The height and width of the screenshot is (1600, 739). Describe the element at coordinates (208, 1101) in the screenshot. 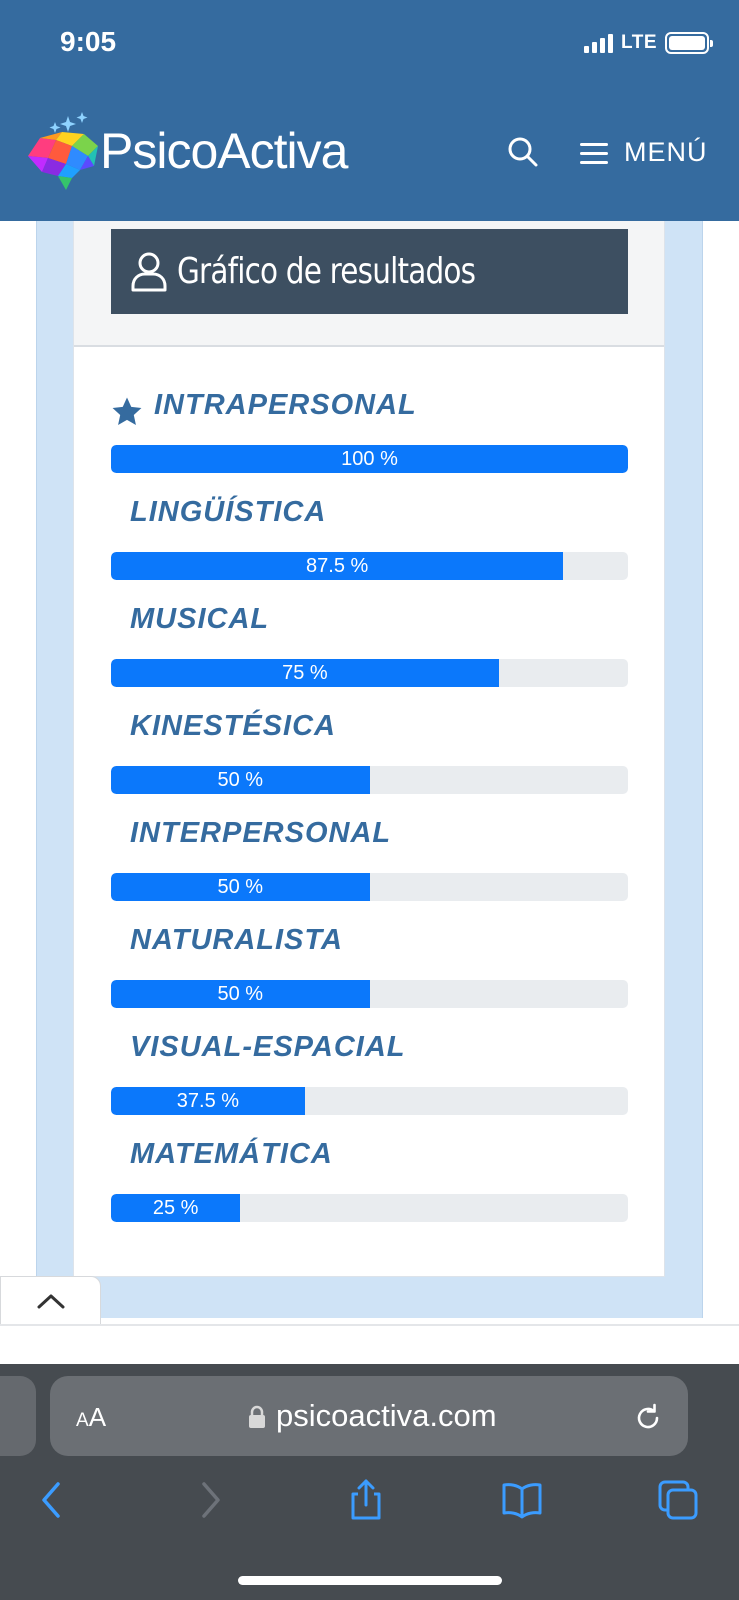

I see `progress-bar-fill: 37.5 %` at that location.